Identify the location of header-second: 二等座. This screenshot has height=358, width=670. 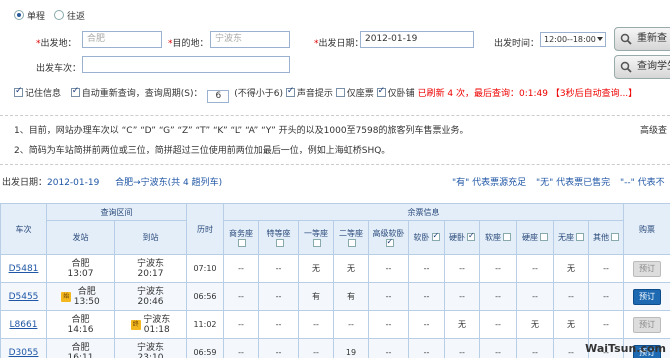
(351, 237).